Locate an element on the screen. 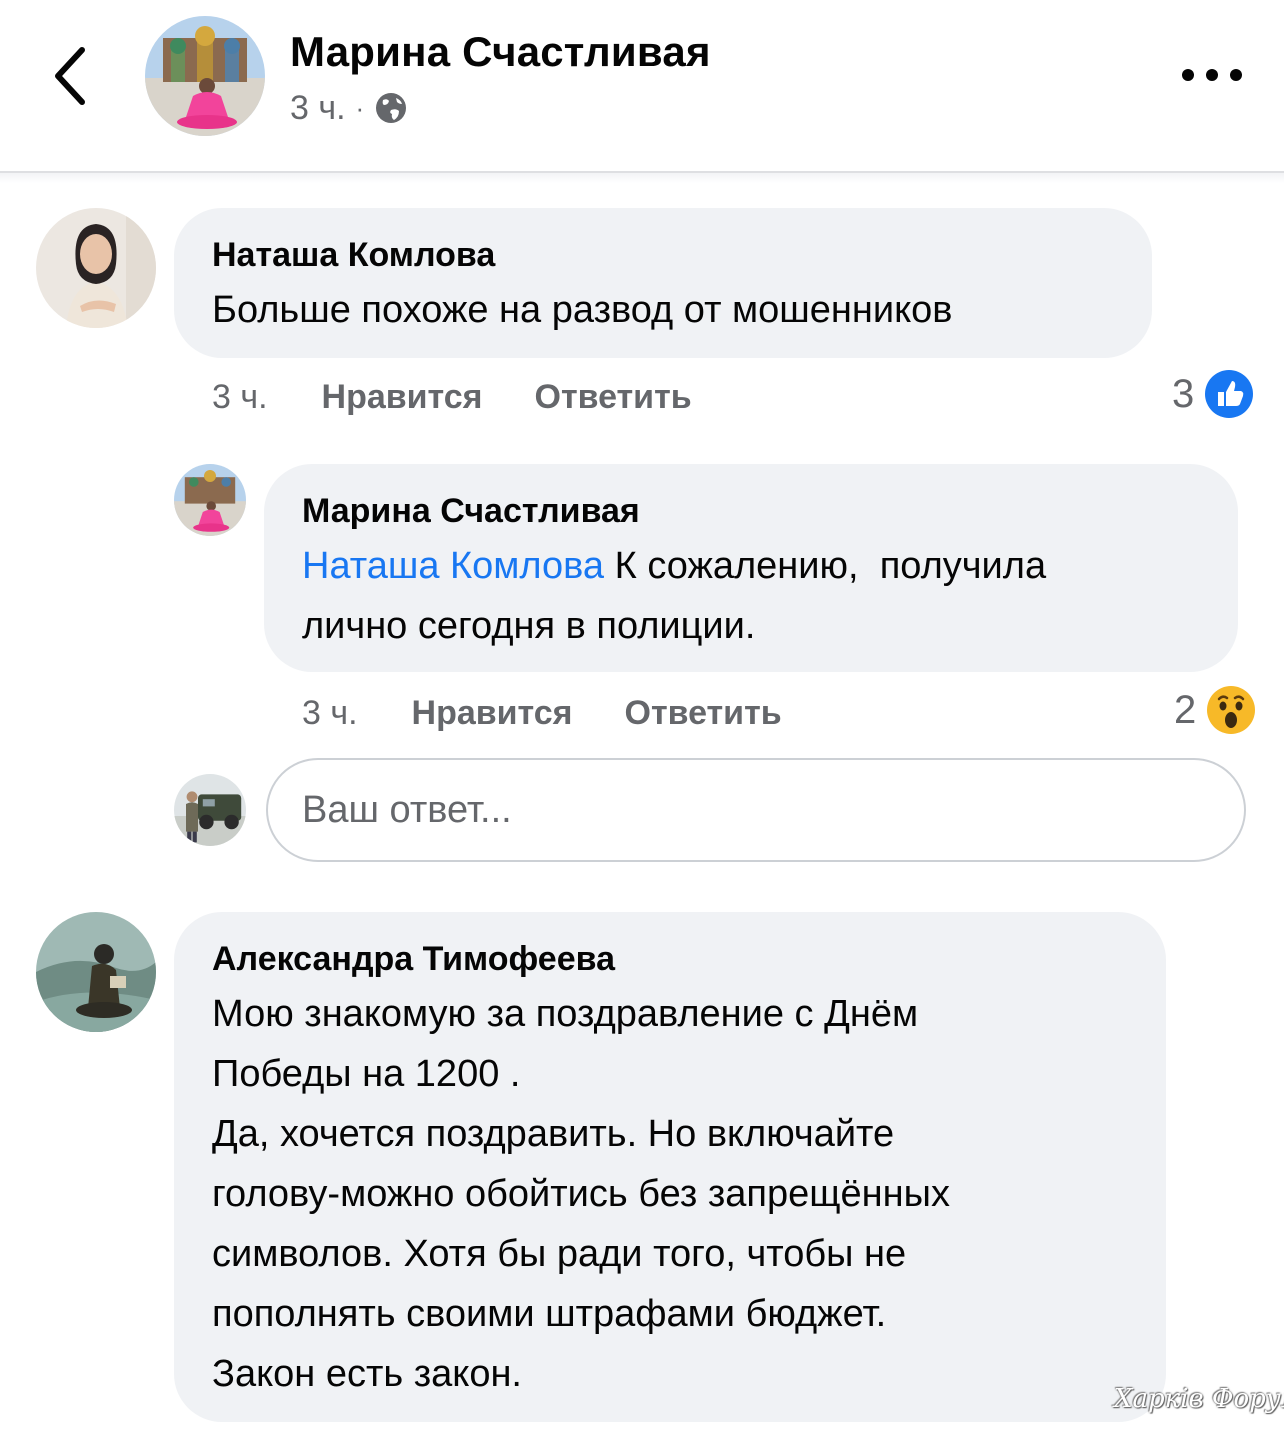  current-user-photo is located at coordinates (210, 810).